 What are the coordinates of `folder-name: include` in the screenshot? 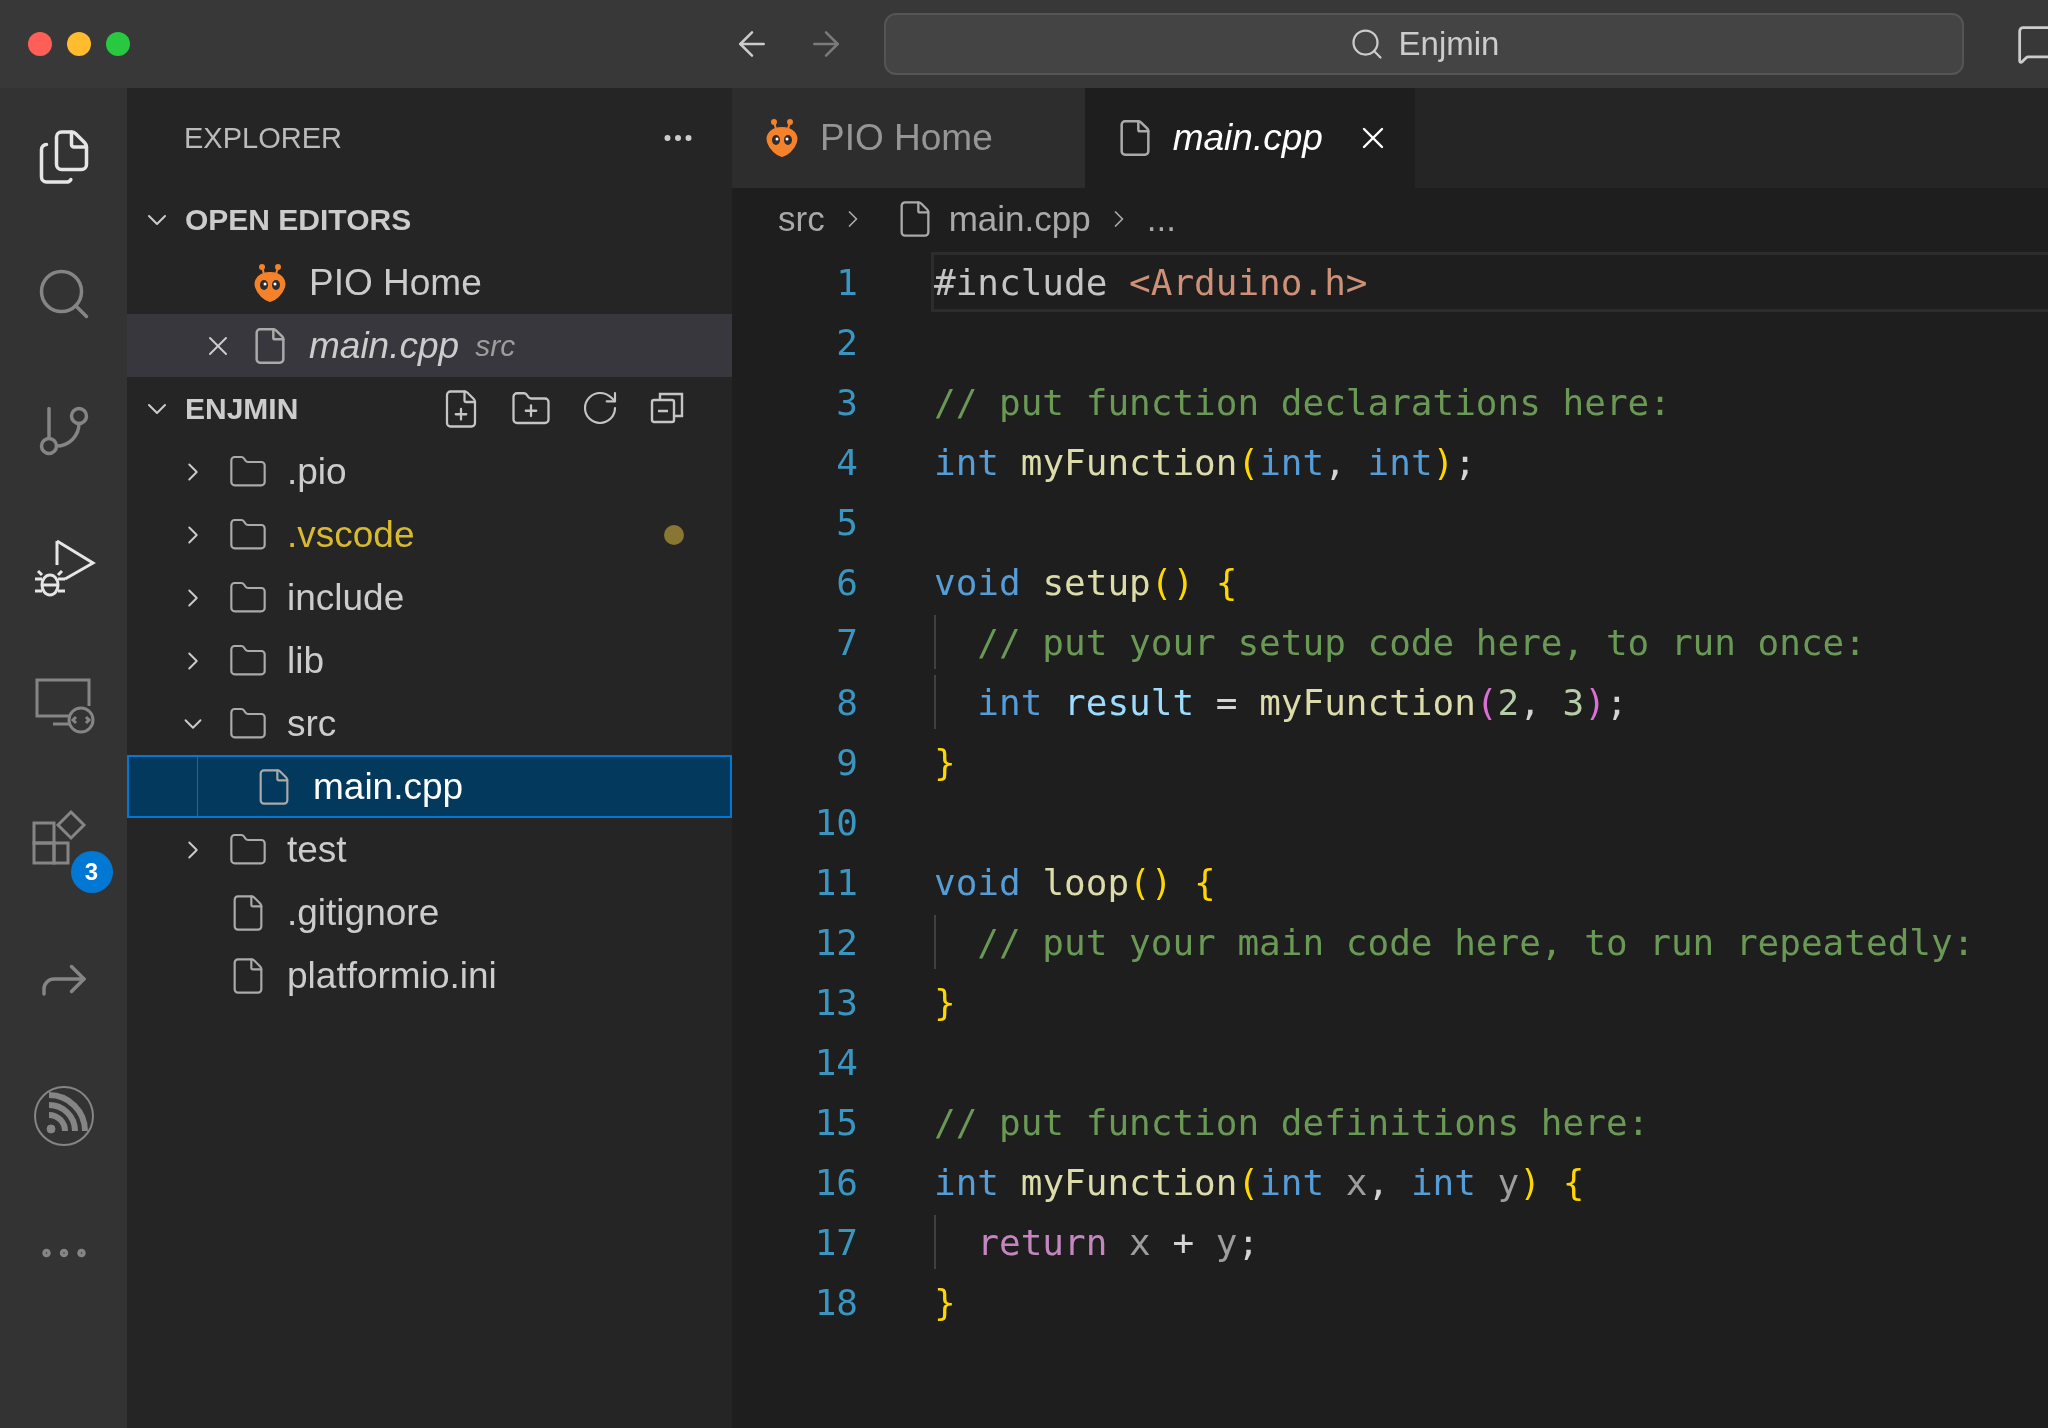 It's located at (346, 597).